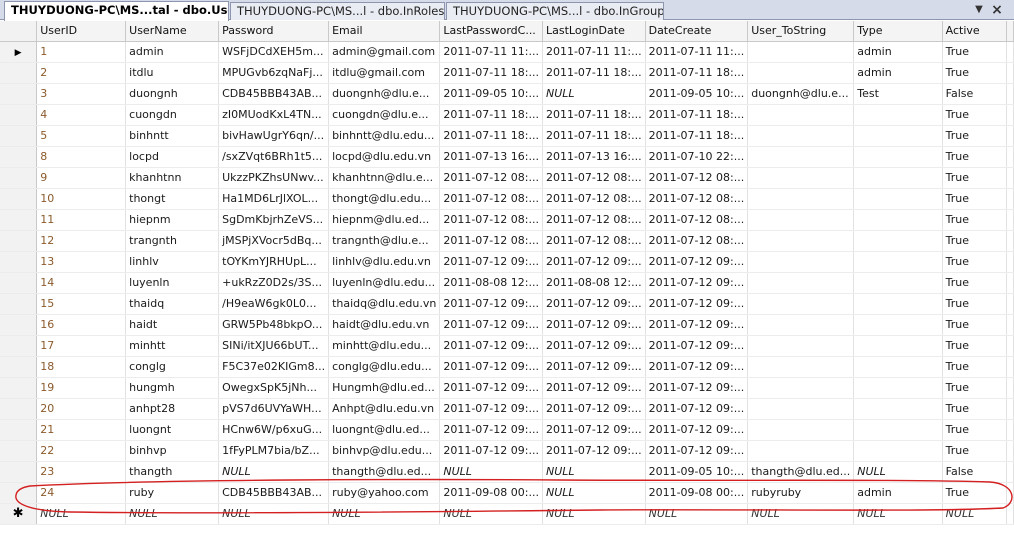  Describe the element at coordinates (81, 178) in the screenshot. I see `cell-userid: 9` at that location.